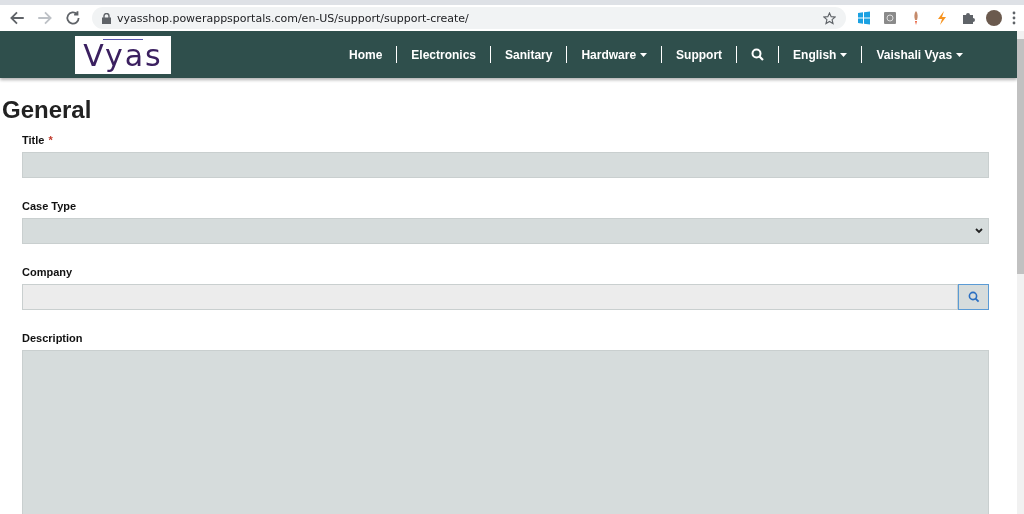 This screenshot has height=514, width=1024. I want to click on lookup-input, so click(490, 297).